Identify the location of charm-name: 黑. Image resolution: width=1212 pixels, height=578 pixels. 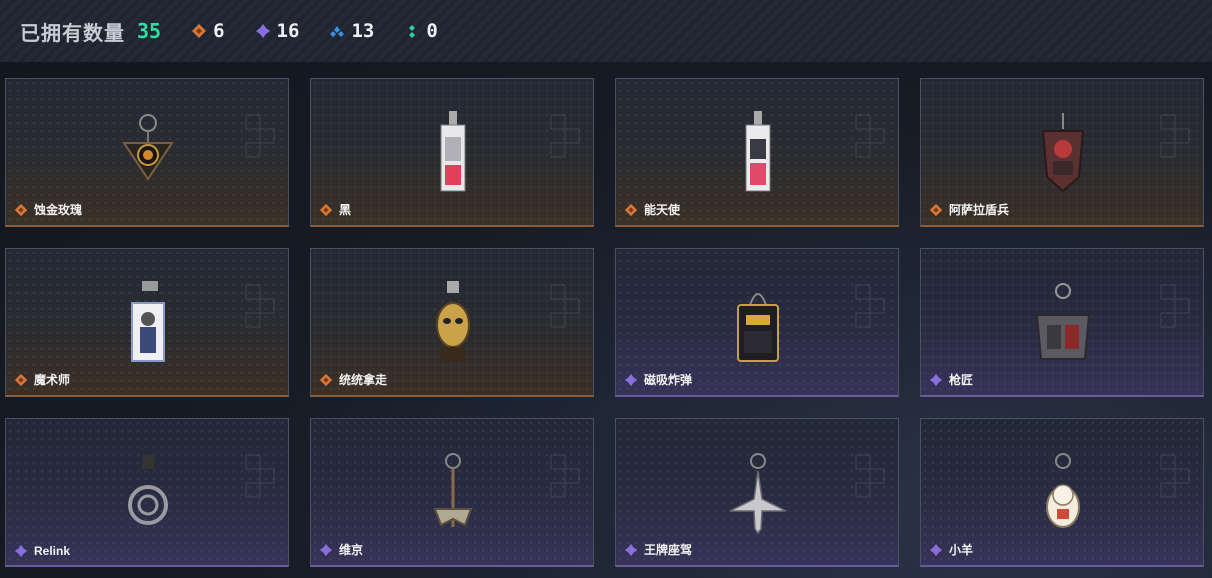
(345, 210).